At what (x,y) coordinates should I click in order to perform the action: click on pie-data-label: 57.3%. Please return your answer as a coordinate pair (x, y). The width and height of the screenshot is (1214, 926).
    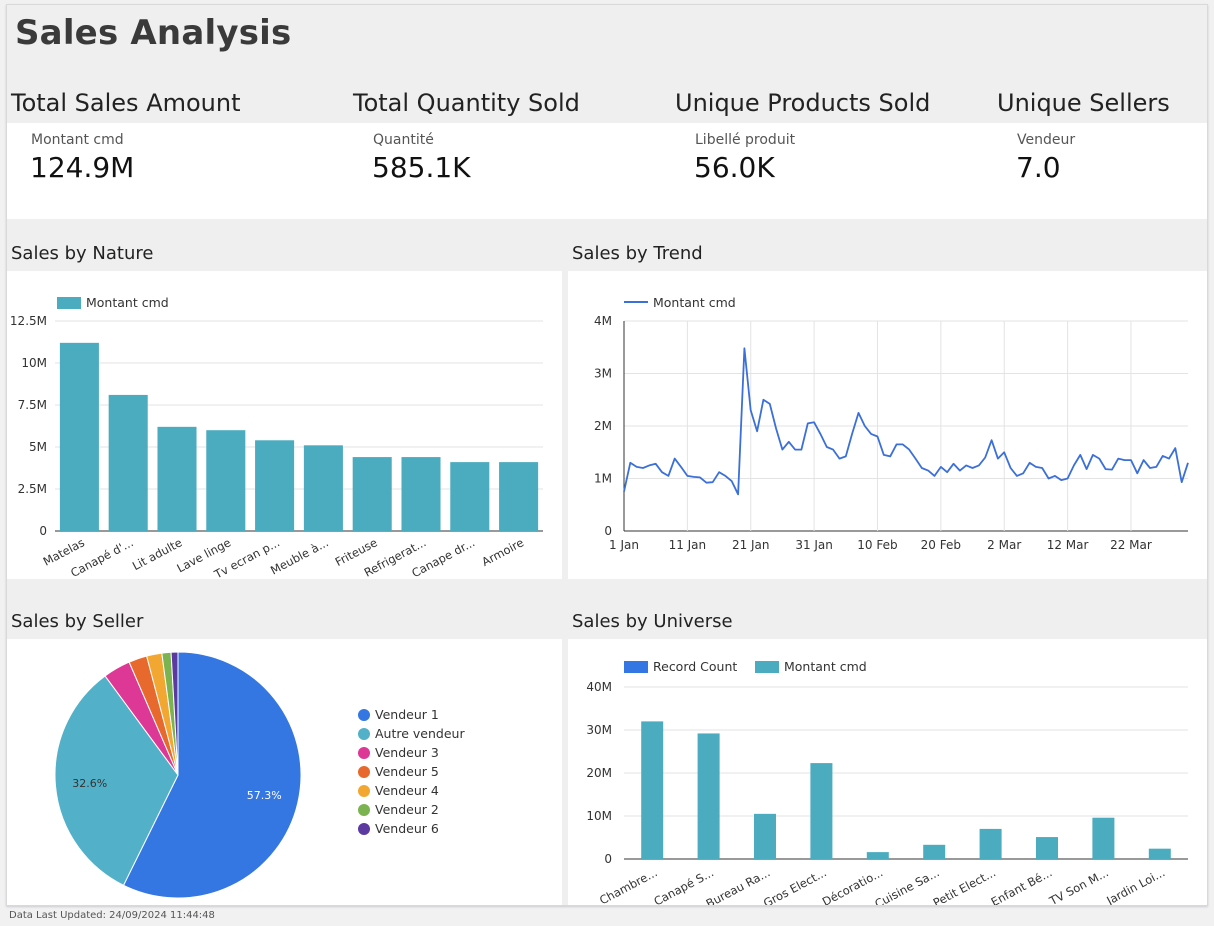
    Looking at the image, I should click on (264, 795).